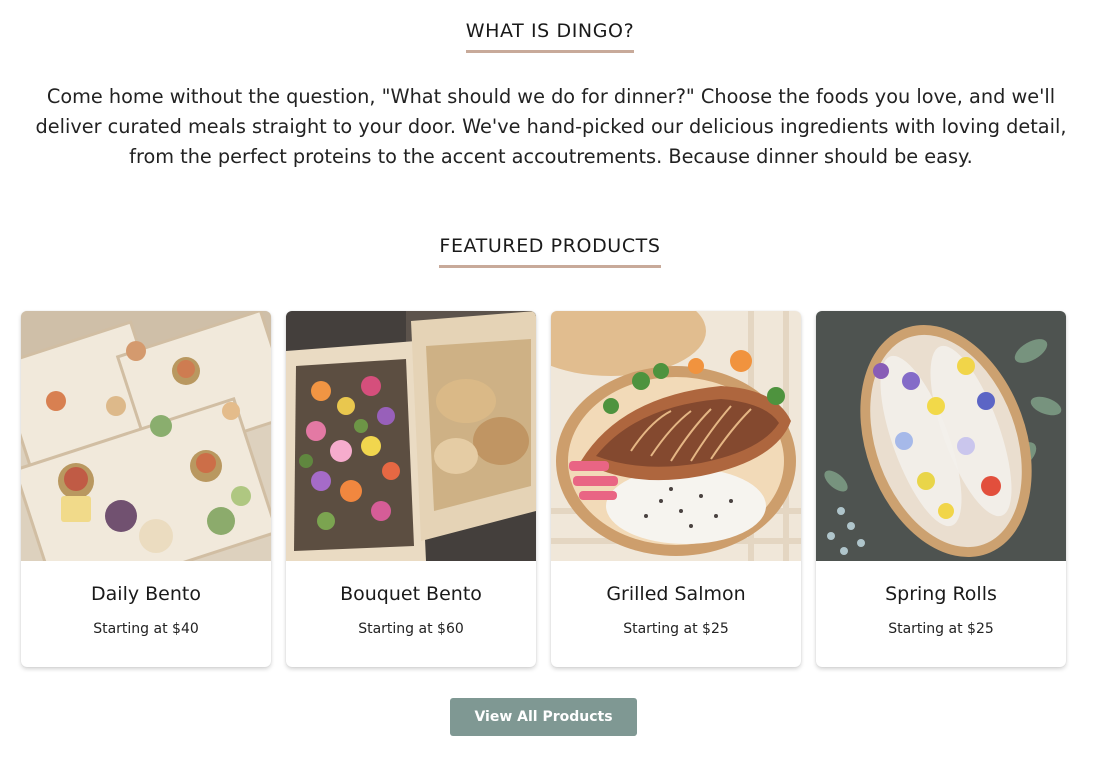 This screenshot has width=1100, height=765. Describe the element at coordinates (411, 594) in the screenshot. I see `product-title: Bouquet Bento` at that location.